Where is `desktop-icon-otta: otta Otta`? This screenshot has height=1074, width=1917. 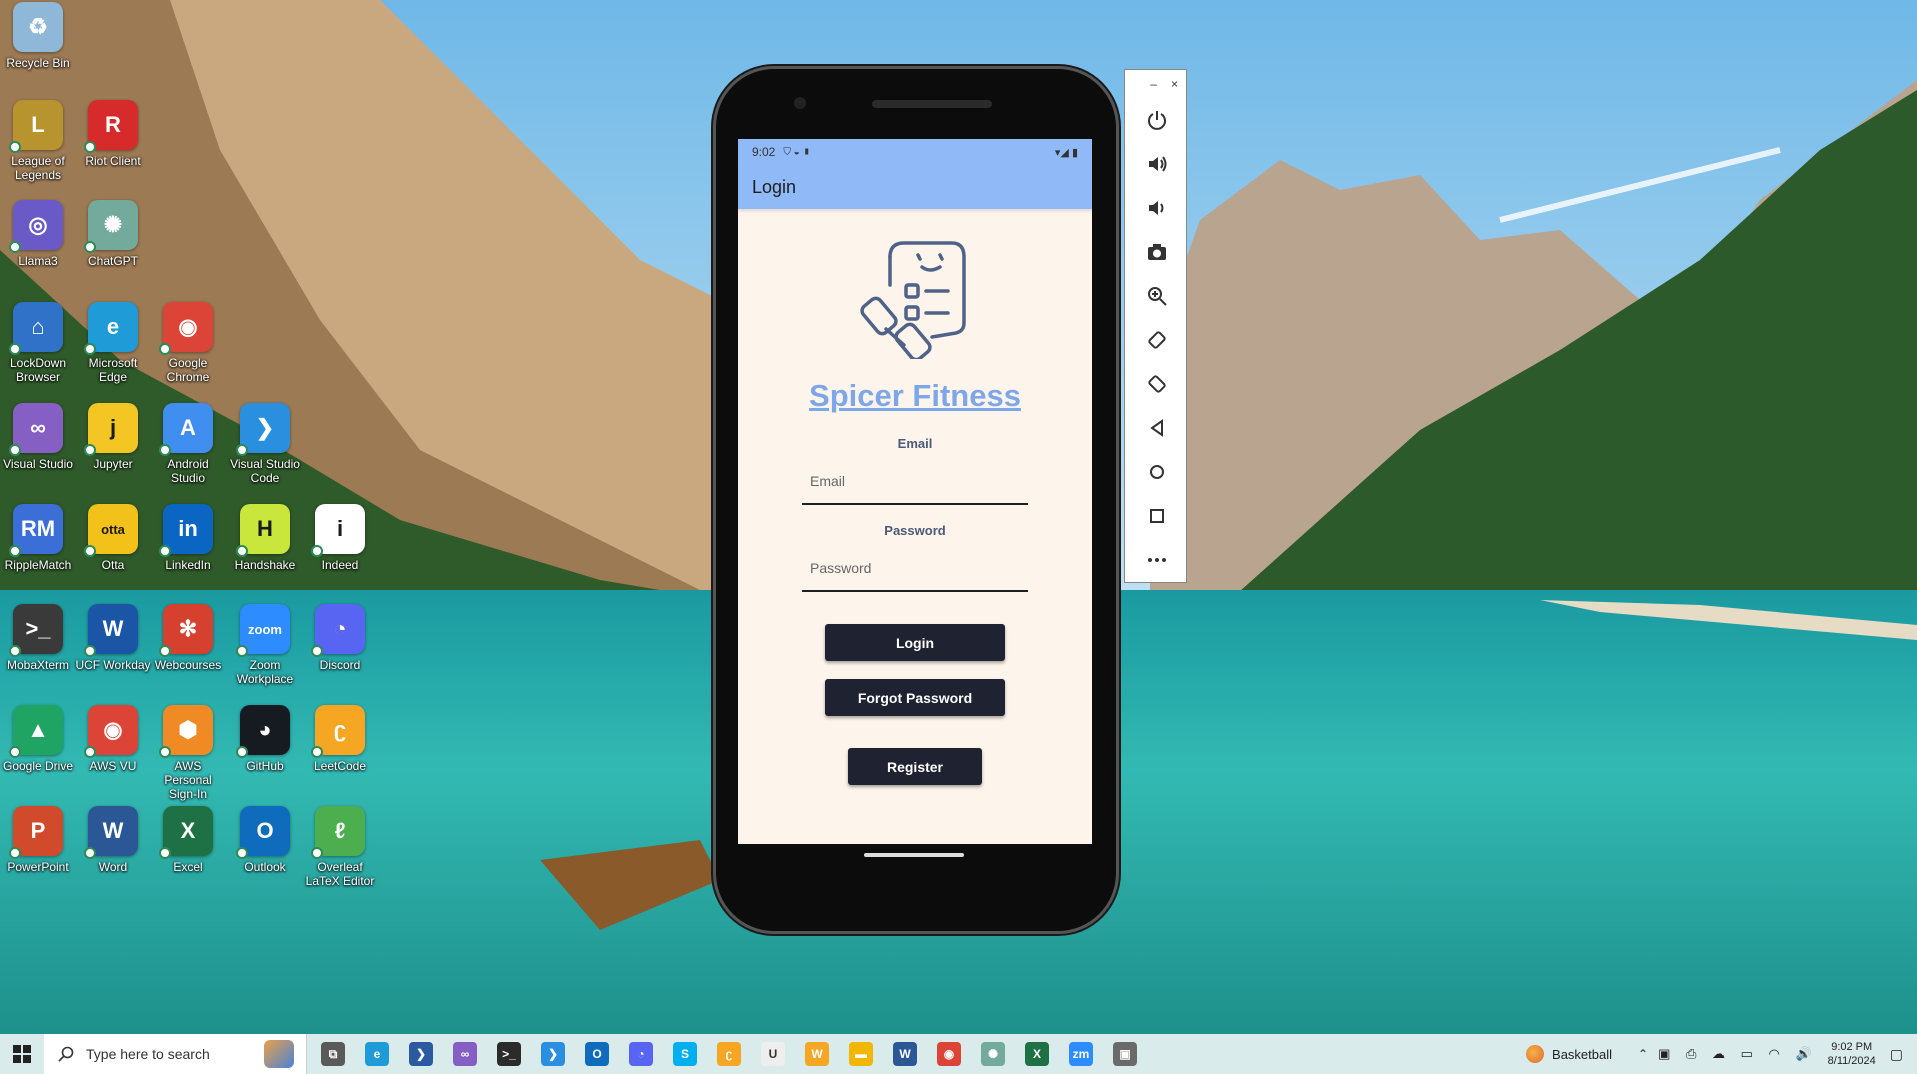 desktop-icon-otta: otta Otta is located at coordinates (113, 538).